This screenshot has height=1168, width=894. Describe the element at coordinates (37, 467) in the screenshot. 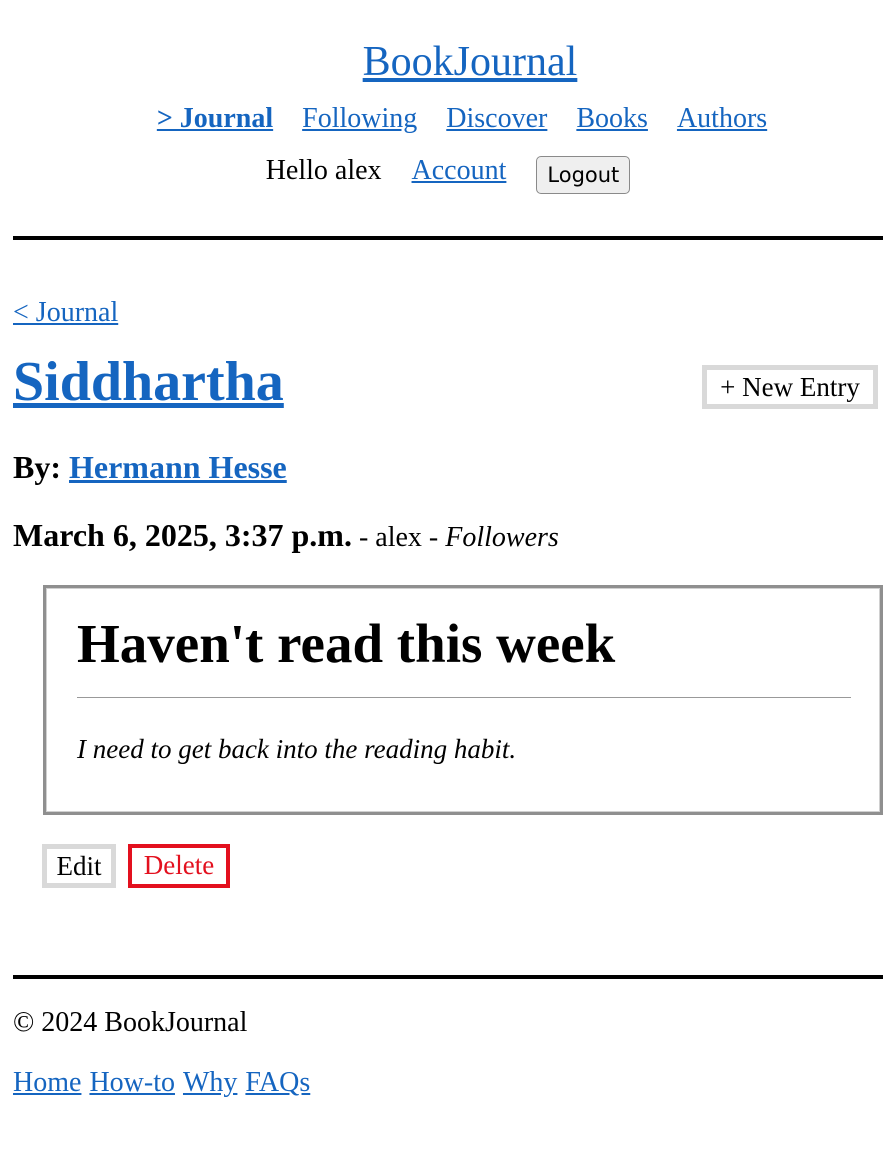

I see `by-label: By:` at that location.